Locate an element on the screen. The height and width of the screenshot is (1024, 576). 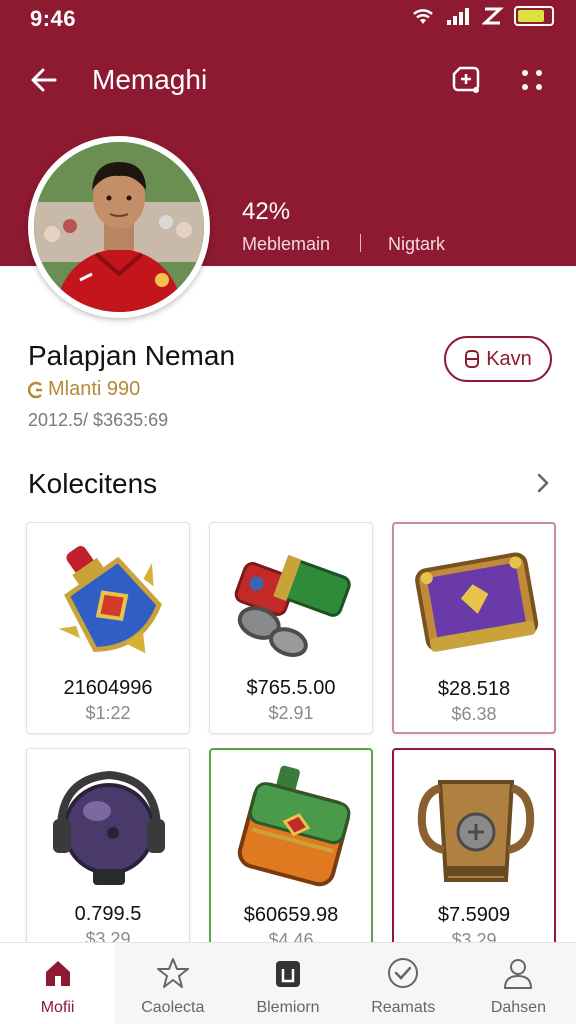
battery-level is located at coordinates (531, 16).